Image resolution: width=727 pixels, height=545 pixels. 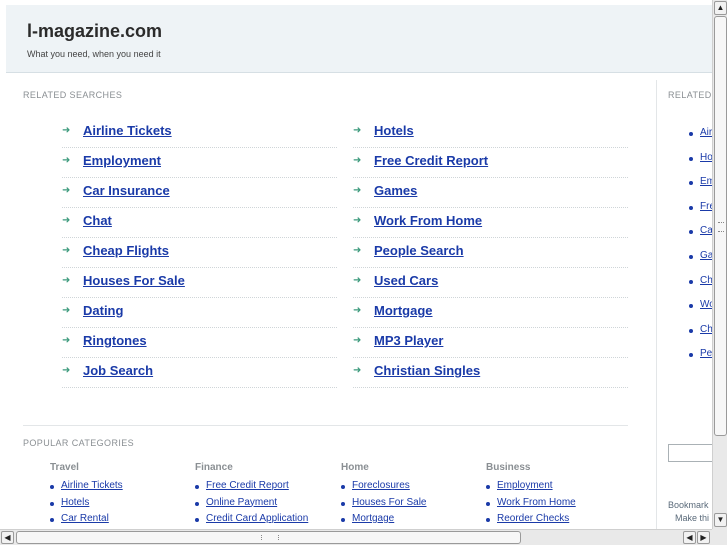 What do you see at coordinates (403, 310) in the screenshot?
I see `related-search-link: Mortgage` at bounding box center [403, 310].